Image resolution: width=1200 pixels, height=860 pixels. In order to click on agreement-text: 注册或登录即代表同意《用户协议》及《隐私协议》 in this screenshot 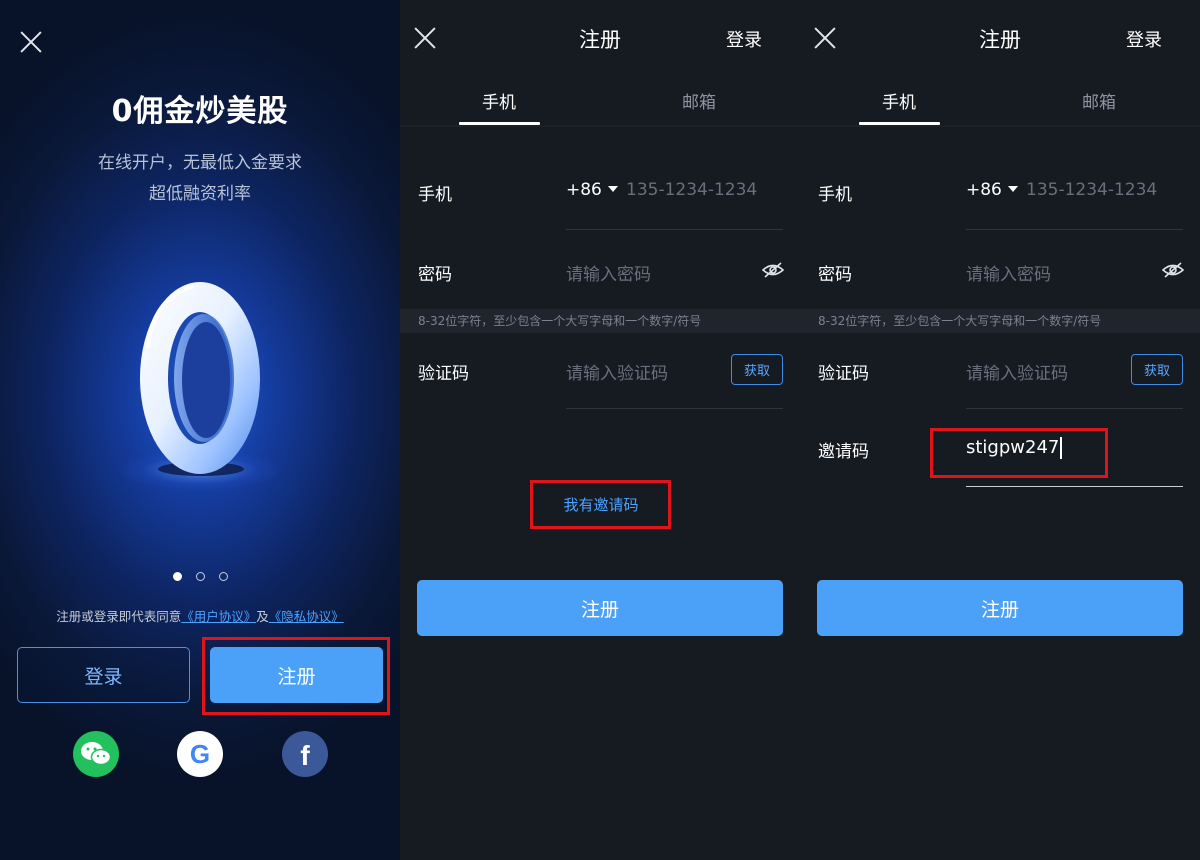, I will do `click(200, 615)`.